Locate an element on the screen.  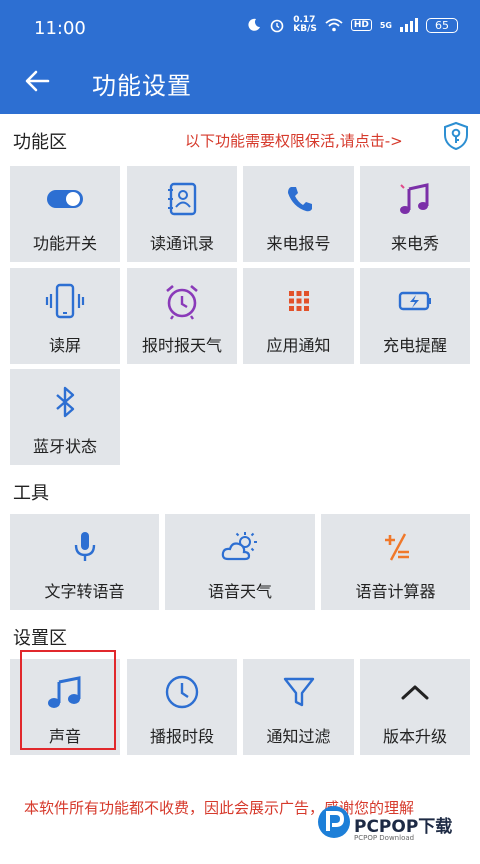
tile-text-to-speech: 文字转语音 is located at coordinates (84, 562).